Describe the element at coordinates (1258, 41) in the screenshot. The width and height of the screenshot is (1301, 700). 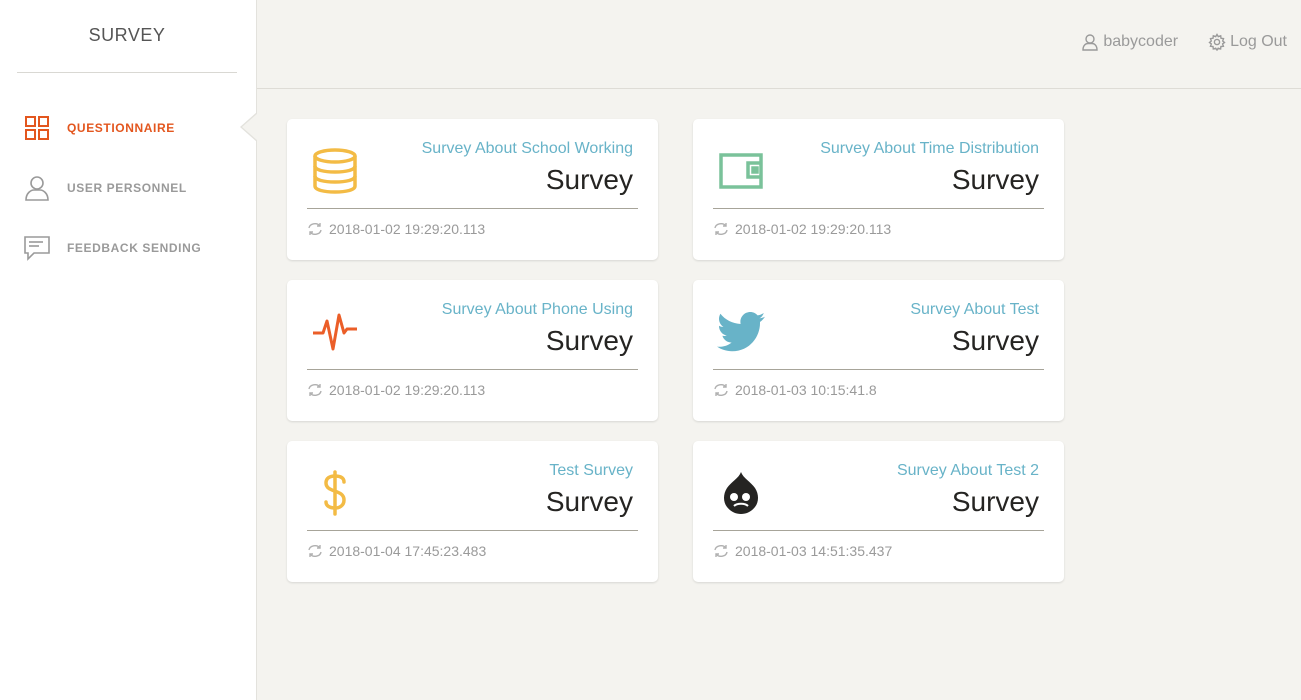
I see `logout-label: Log Out` at that location.